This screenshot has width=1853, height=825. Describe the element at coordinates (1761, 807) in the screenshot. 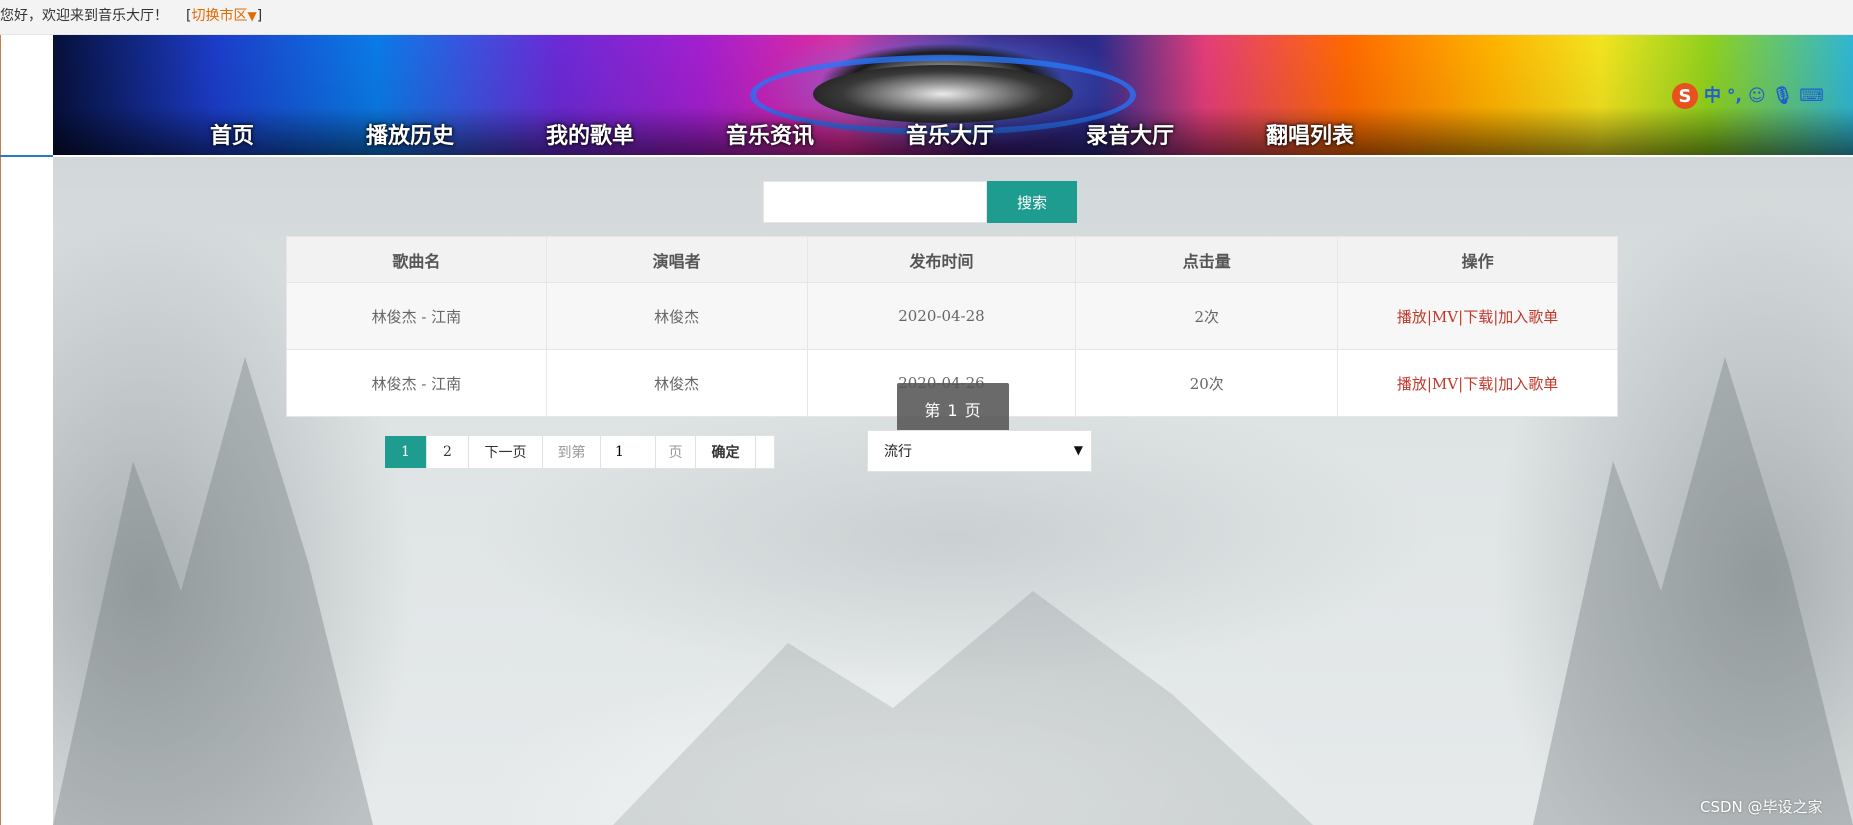

I see `watermark: CSDN @毕设之家` at that location.